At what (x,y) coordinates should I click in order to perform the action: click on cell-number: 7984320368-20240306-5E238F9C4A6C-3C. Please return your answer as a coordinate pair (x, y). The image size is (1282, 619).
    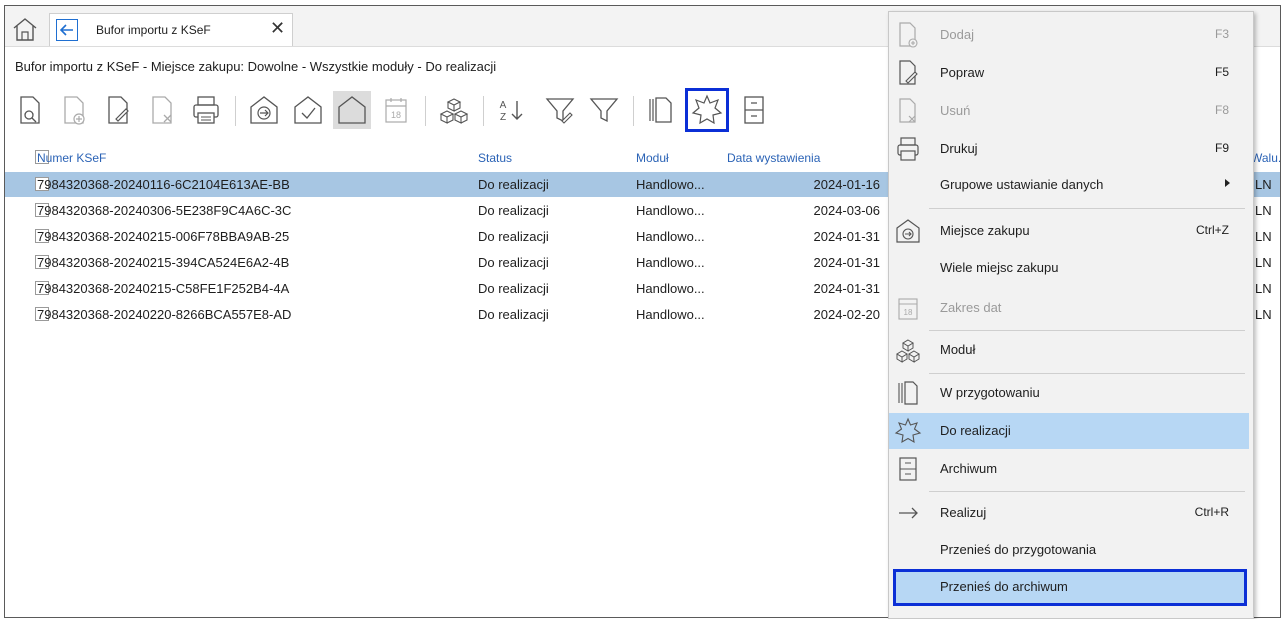
    Looking at the image, I should click on (164, 210).